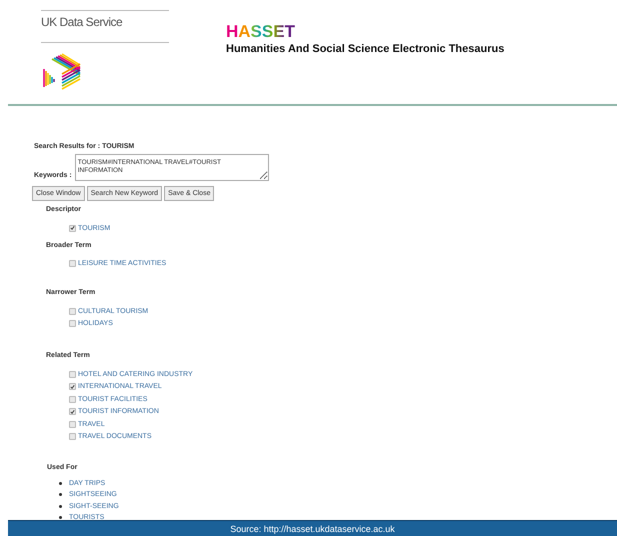 The width and height of the screenshot is (617, 536). What do you see at coordinates (365, 49) in the screenshot?
I see `site-subtitle: Humanities And Social Science Electronic Thesaurus` at bounding box center [365, 49].